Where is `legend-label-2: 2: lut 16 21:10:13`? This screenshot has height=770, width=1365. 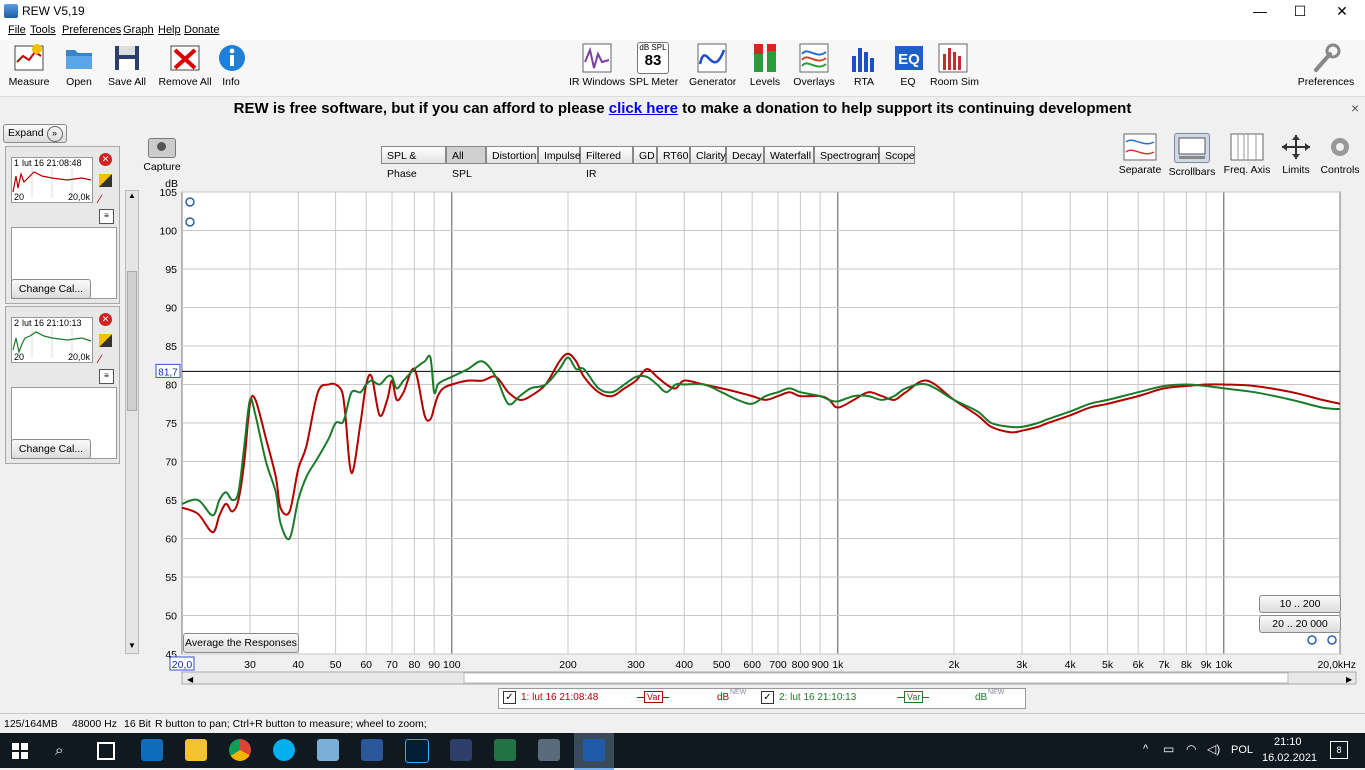 legend-label-2: 2: lut 16 21:10:13 is located at coordinates (818, 697).